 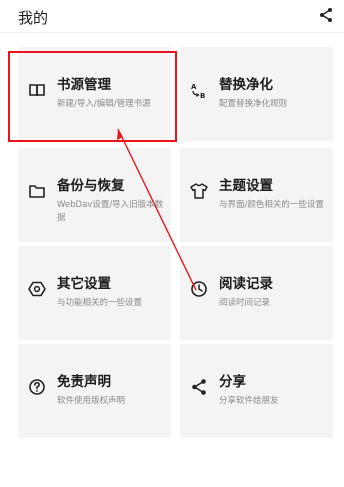 I want to click on question-icon, so click(x=37, y=387).